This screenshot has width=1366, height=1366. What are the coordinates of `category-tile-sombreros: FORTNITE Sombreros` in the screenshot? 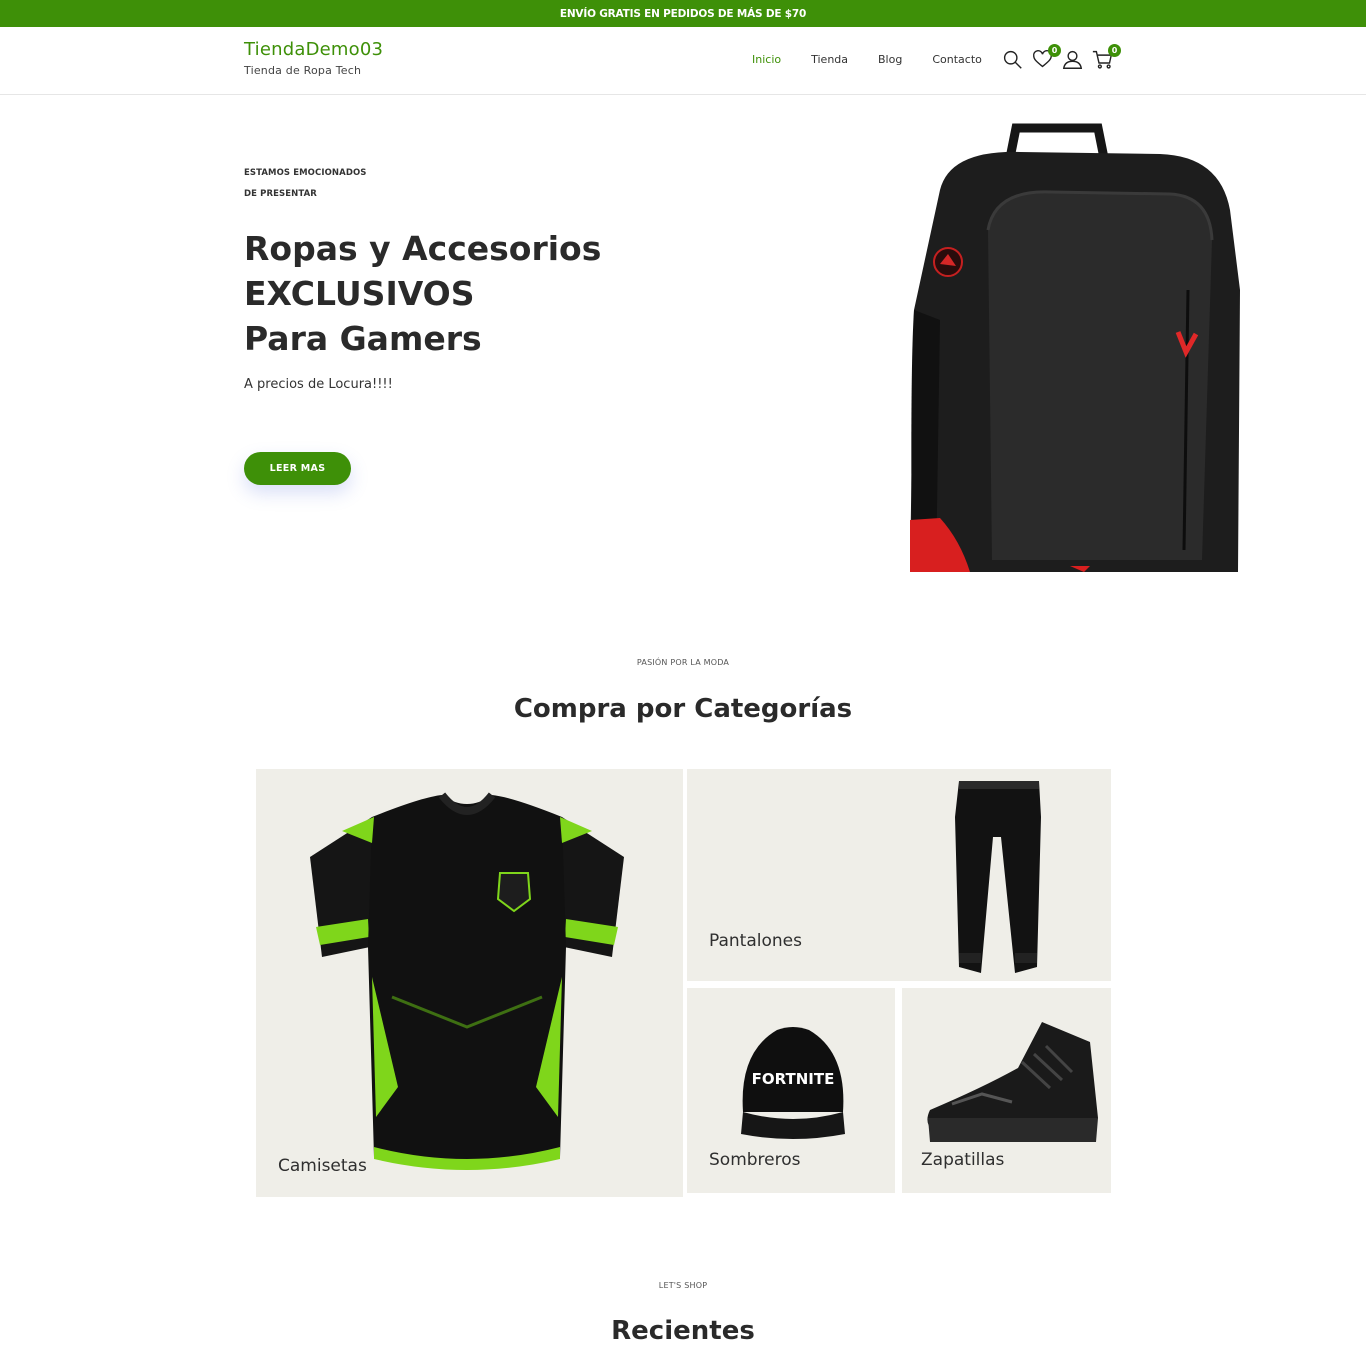 It's located at (791, 1090).